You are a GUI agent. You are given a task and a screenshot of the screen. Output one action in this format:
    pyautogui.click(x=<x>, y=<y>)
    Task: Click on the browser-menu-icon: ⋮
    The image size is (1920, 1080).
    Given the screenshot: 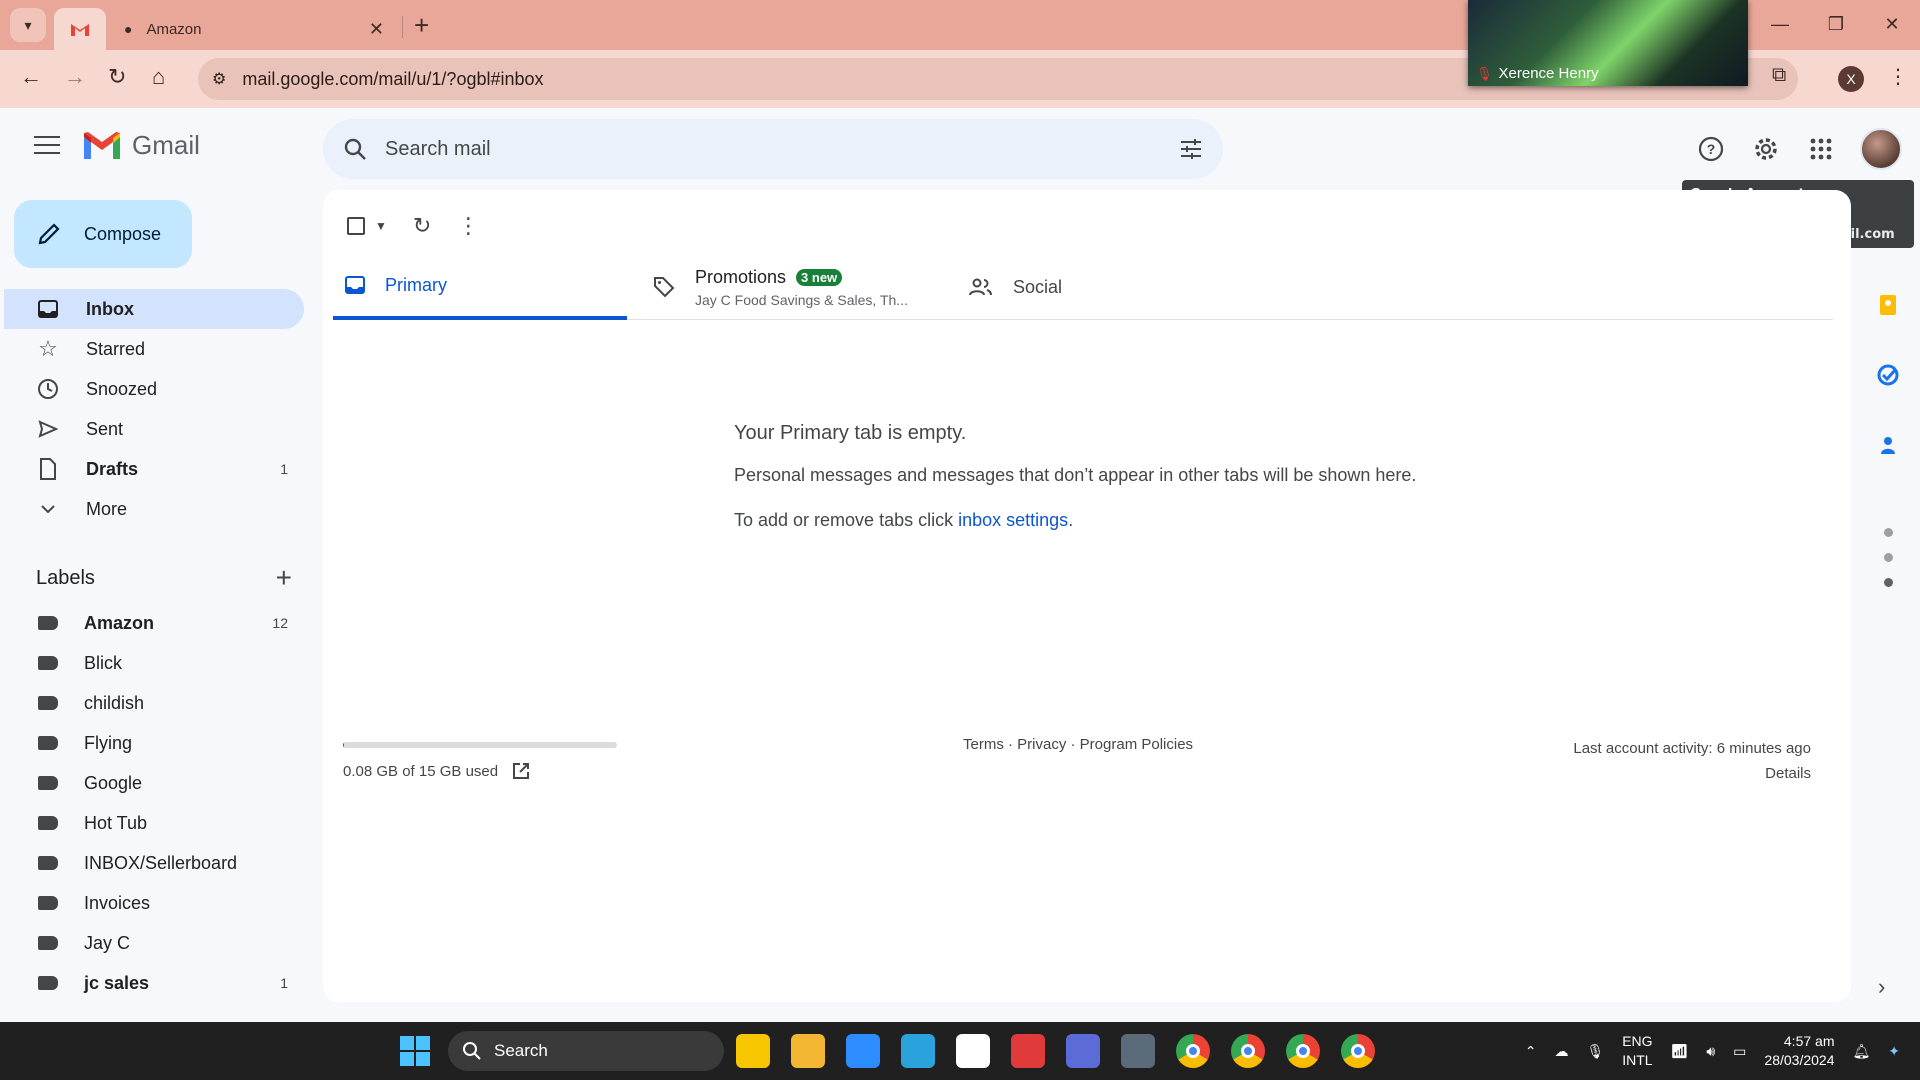 What is the action you would take?
    pyautogui.click(x=1898, y=76)
    